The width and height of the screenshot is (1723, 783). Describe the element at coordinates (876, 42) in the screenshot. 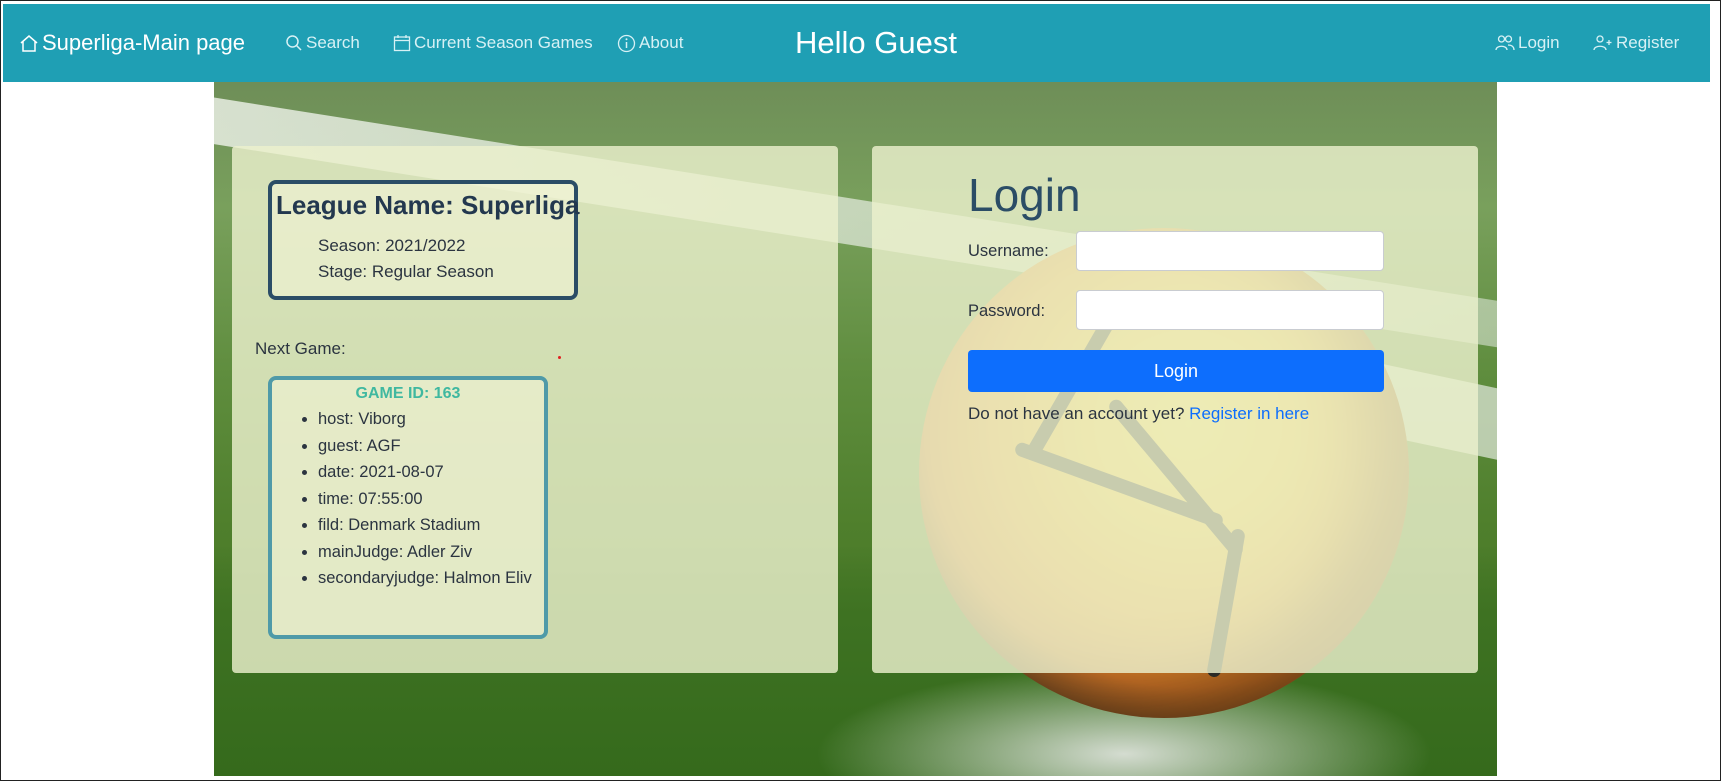

I see `greeting-text: Hello Guest` at that location.